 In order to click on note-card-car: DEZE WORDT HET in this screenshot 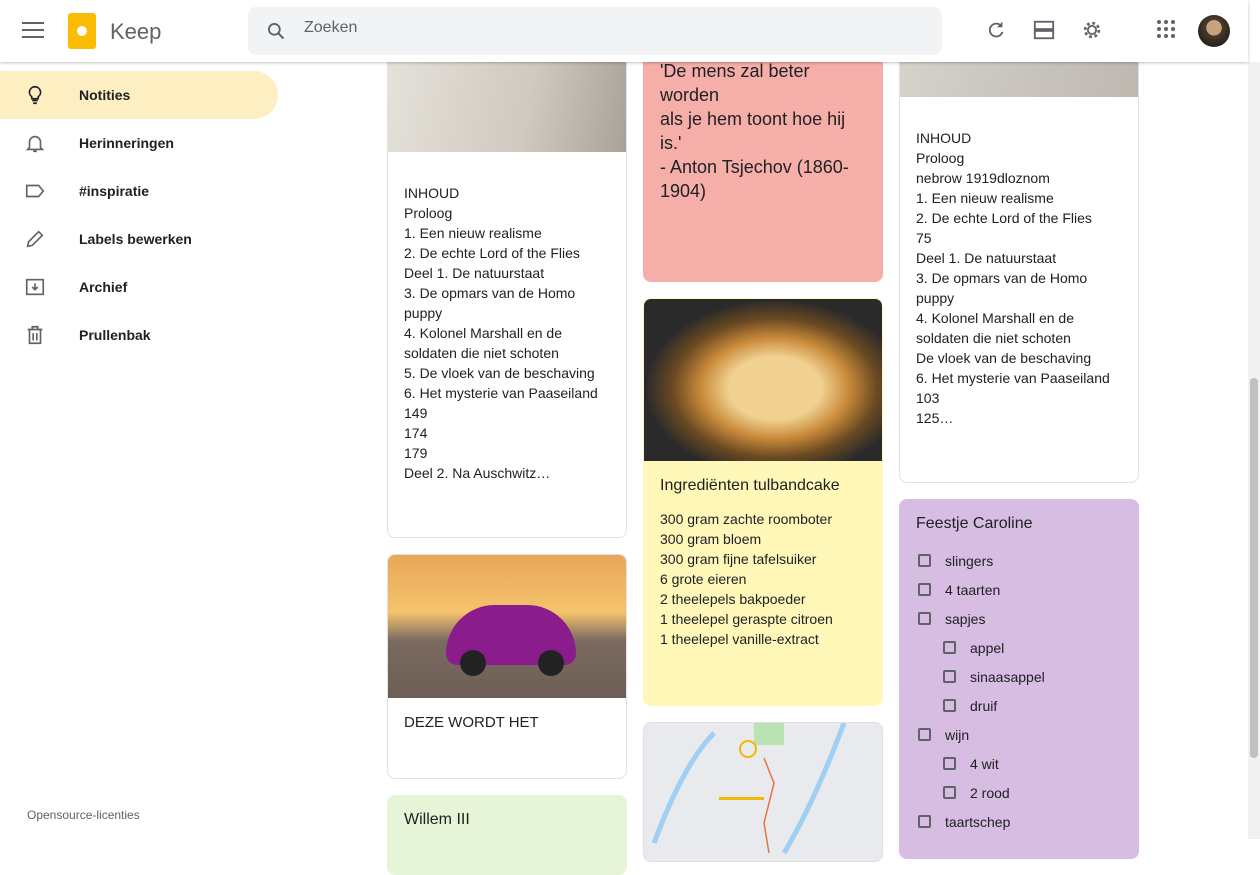, I will do `click(507, 666)`.